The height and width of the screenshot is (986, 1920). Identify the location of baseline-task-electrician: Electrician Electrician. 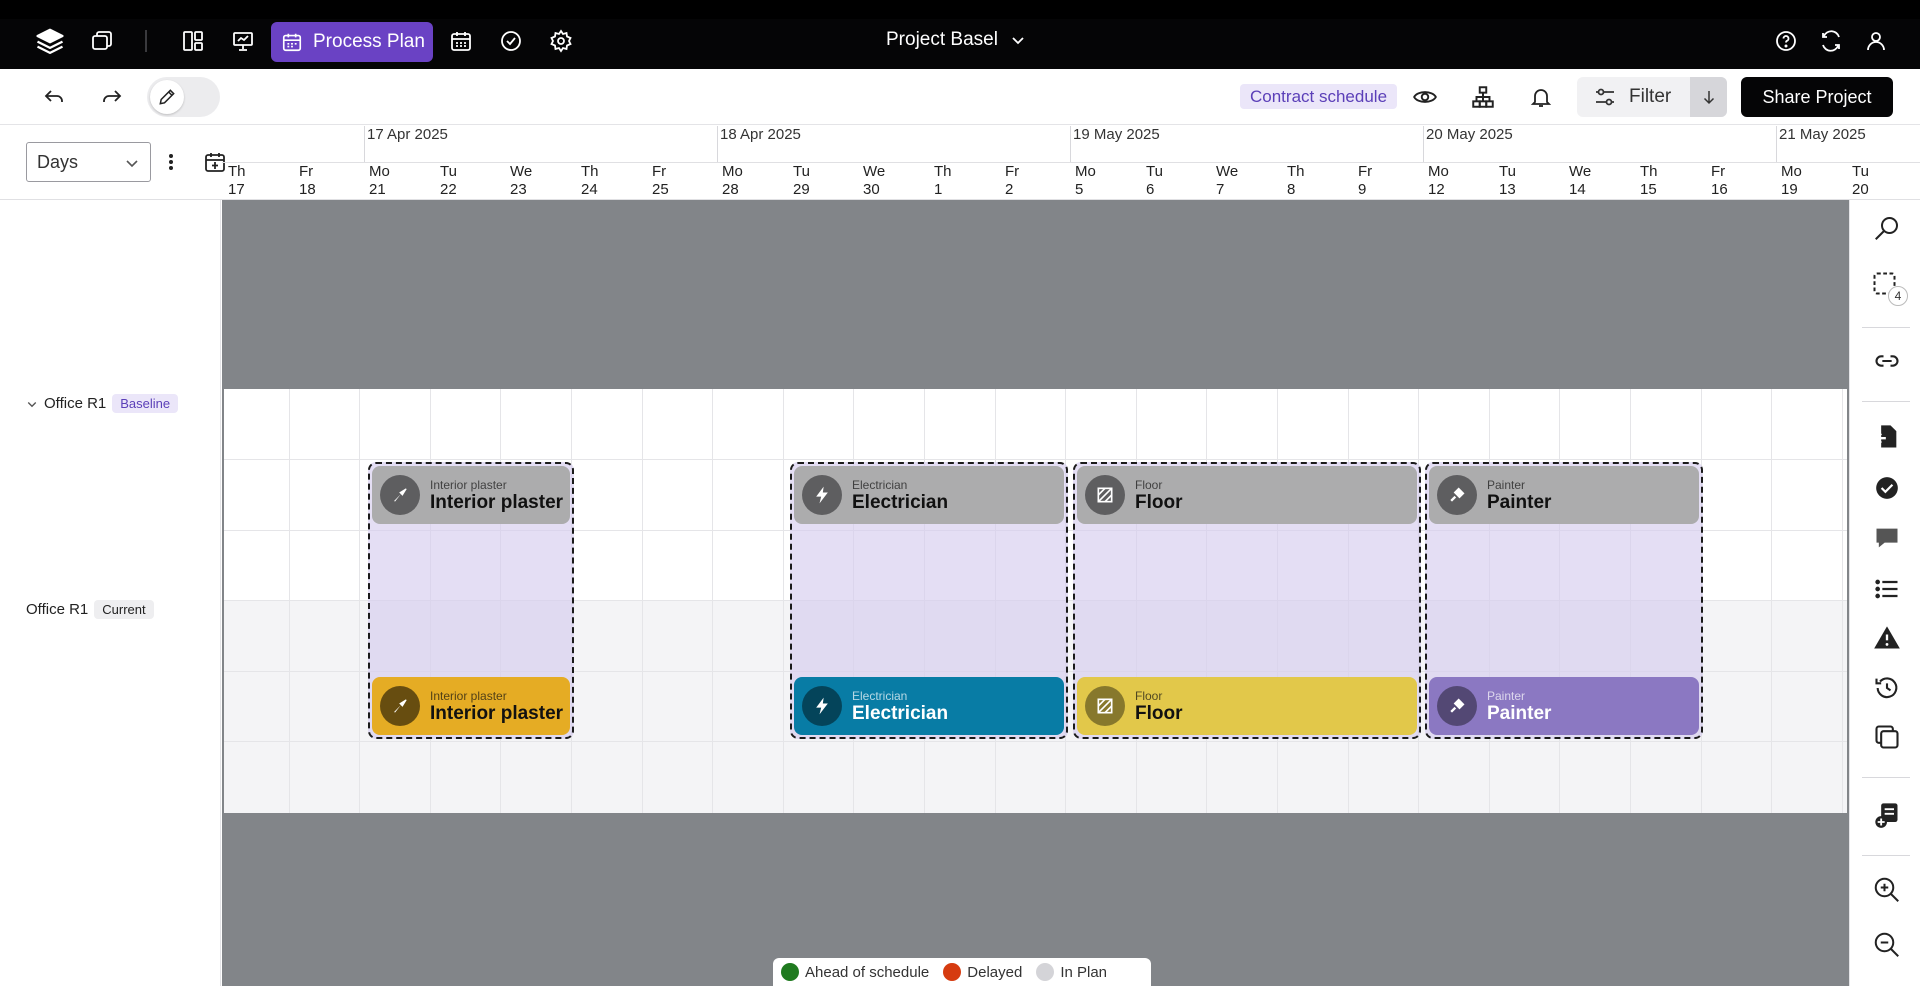
(929, 495).